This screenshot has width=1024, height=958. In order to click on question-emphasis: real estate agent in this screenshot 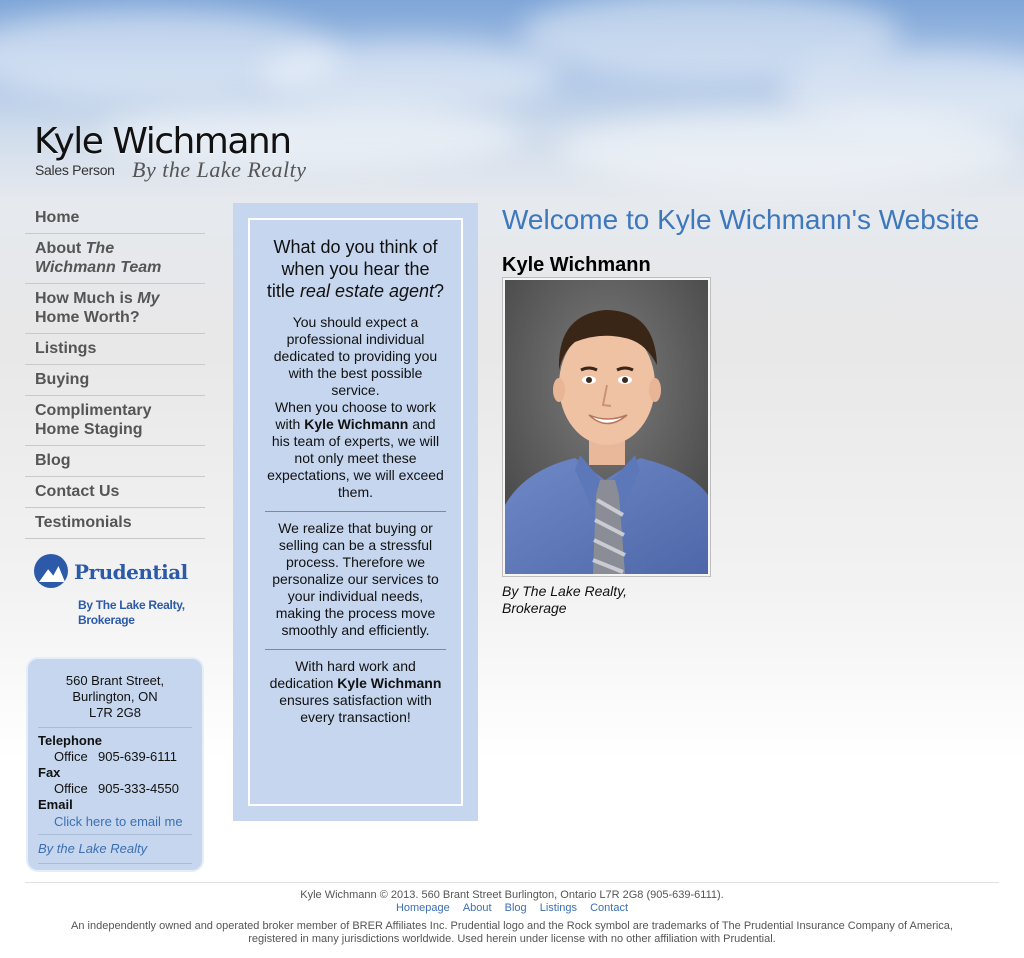, I will do `click(367, 291)`.